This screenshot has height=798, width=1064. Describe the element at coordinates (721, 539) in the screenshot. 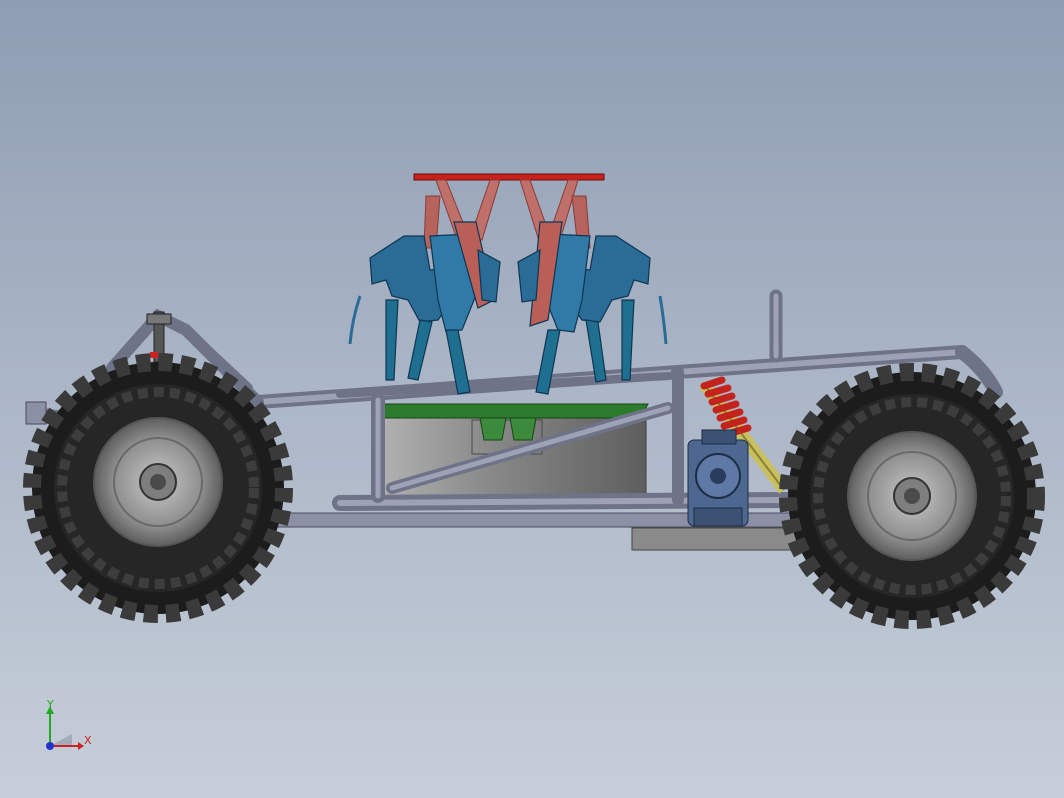

I see `skid-plate` at that location.